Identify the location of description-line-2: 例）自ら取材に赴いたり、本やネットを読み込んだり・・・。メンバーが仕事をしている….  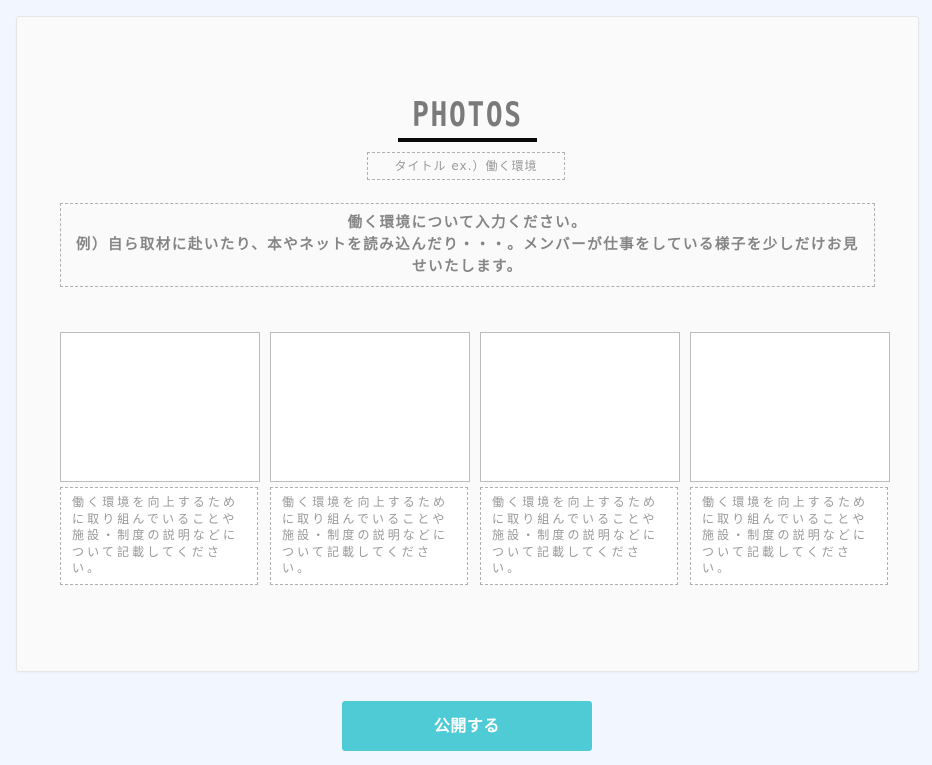
(467, 256).